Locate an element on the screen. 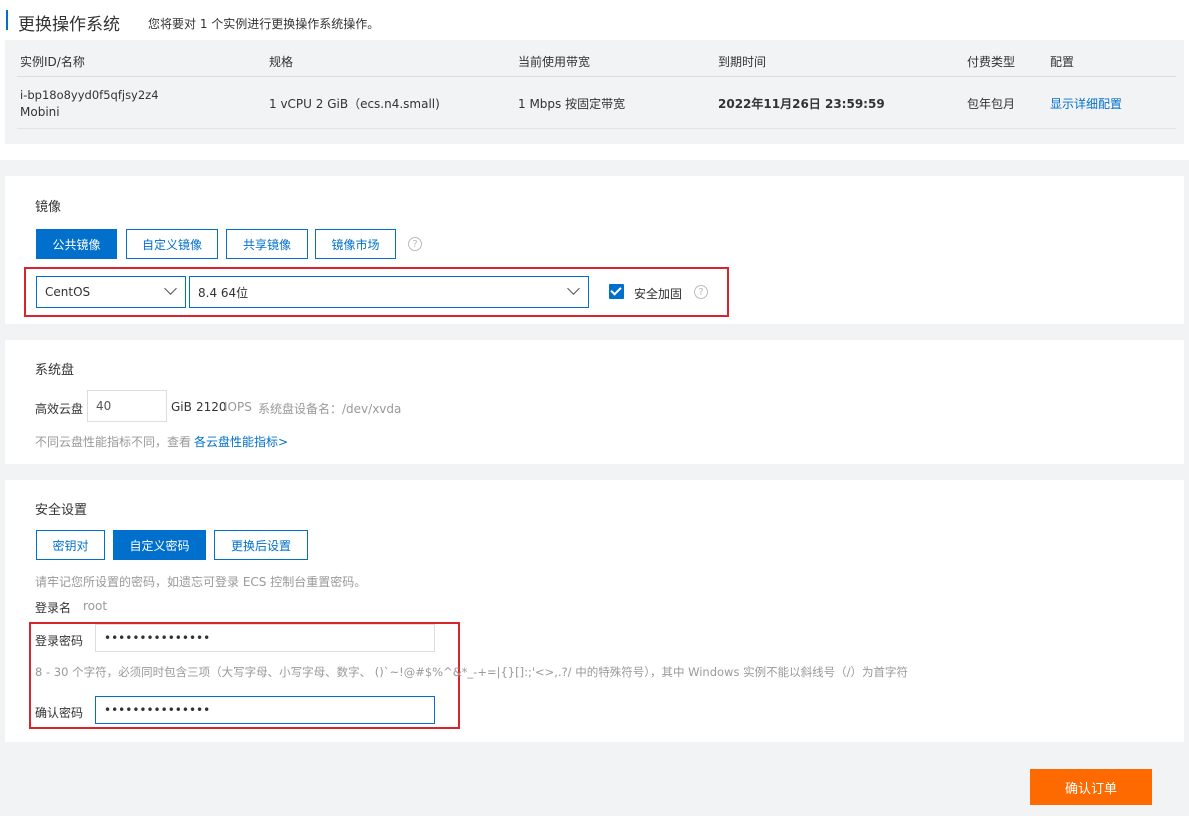  disk-section-title: 系统盘 is located at coordinates (55, 370).